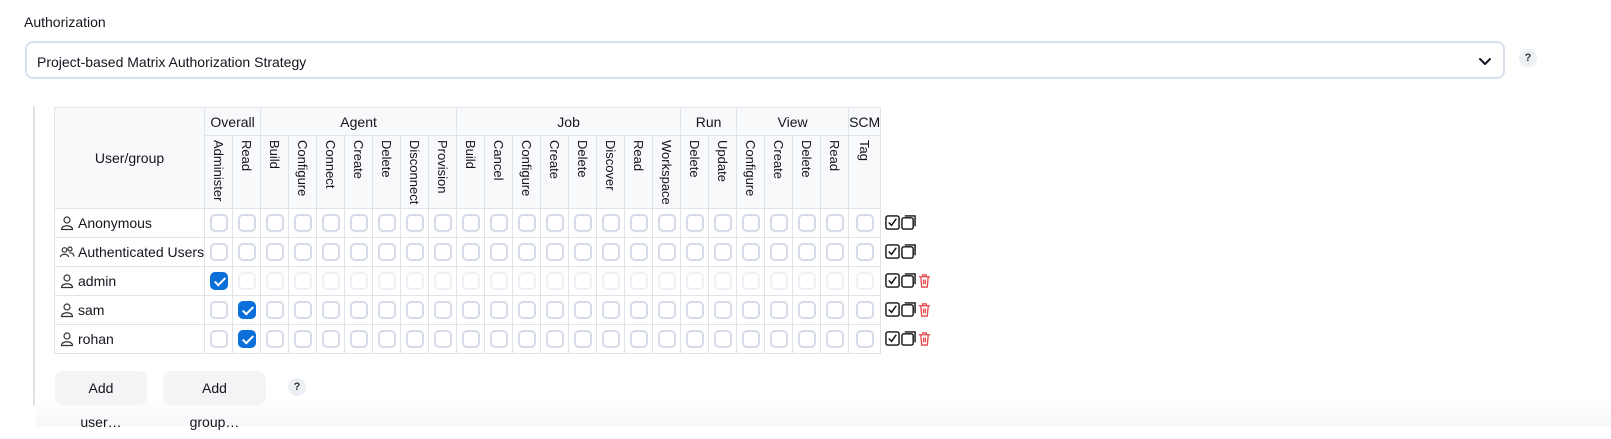  What do you see at coordinates (297, 387) in the screenshot?
I see `add-help-icon: ?` at bounding box center [297, 387].